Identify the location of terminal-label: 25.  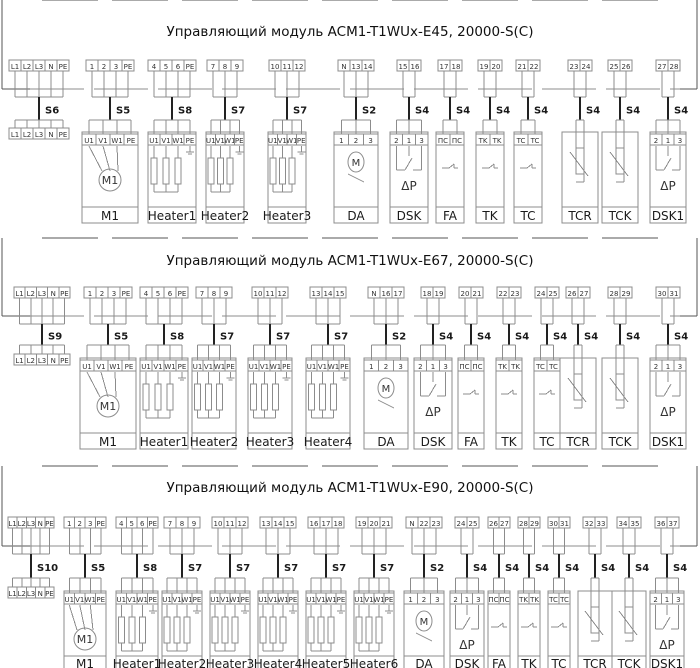
(614, 67).